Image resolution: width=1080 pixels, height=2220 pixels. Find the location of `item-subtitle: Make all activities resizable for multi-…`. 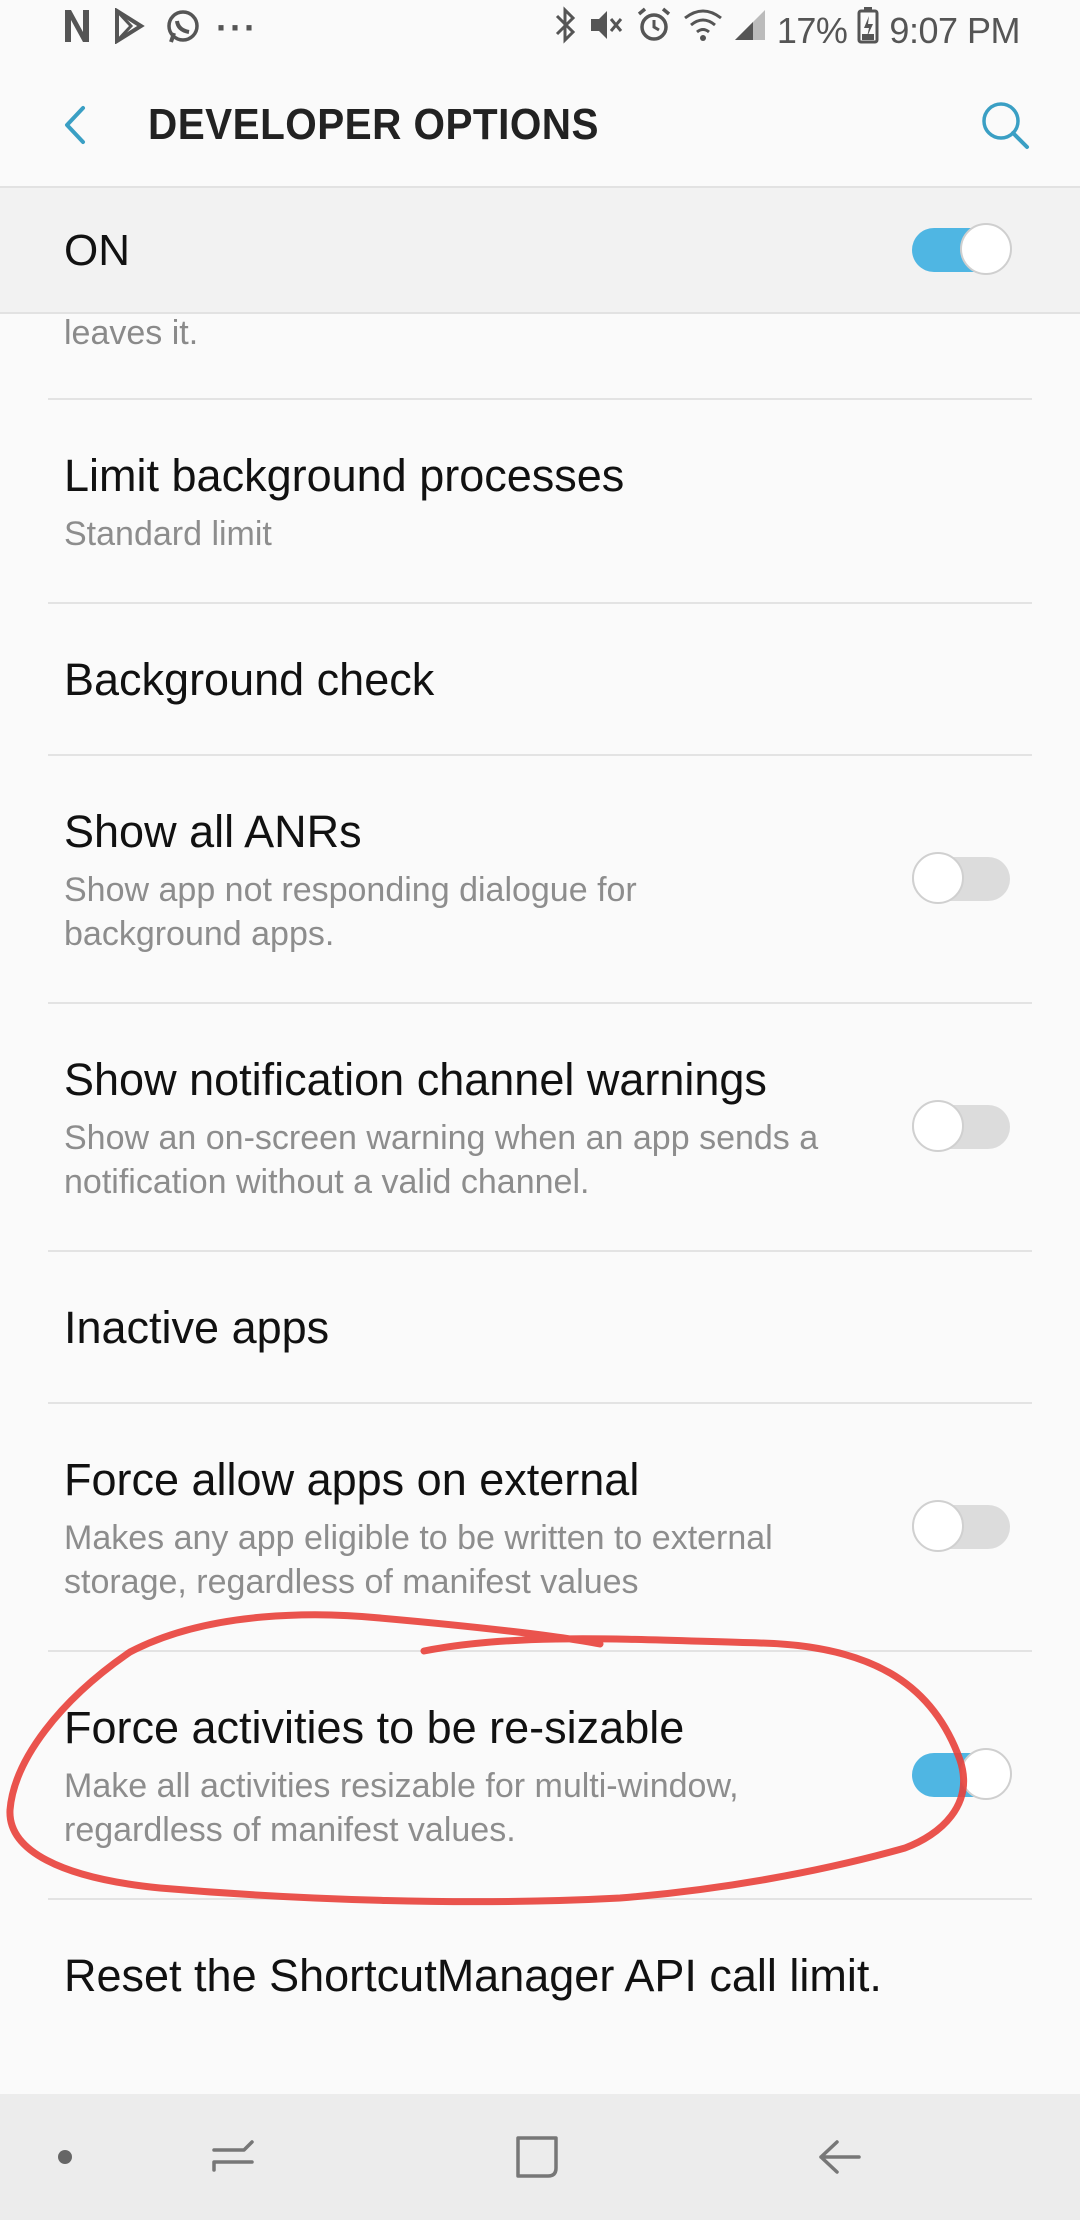

item-subtitle: Make all activities resizable for multi-… is located at coordinates (401, 1808).